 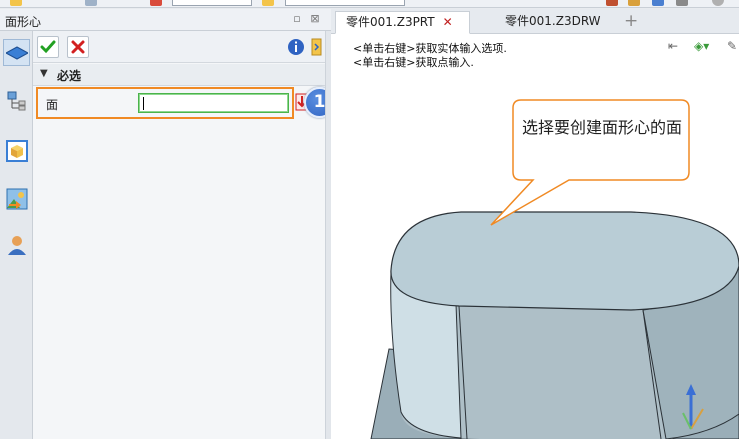 What do you see at coordinates (315, 19) in the screenshot?
I see `close-icon: ⊠` at bounding box center [315, 19].